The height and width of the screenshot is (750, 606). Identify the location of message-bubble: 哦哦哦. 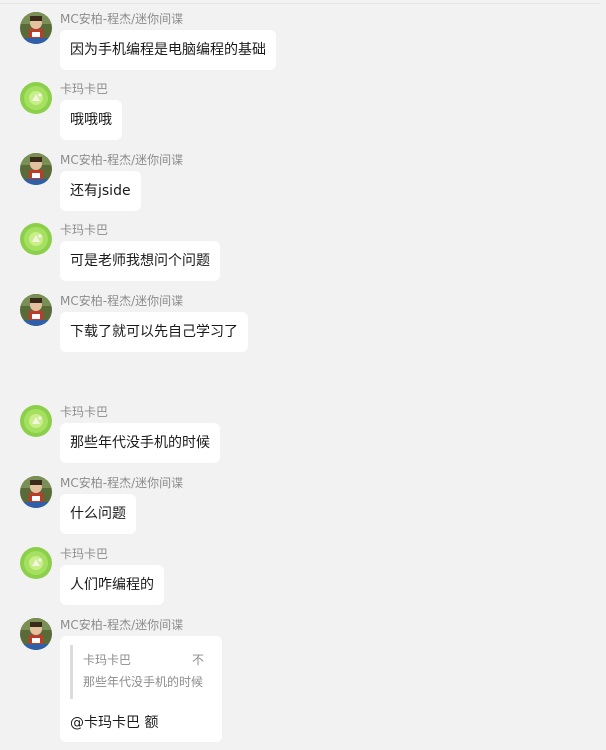
(91, 120).